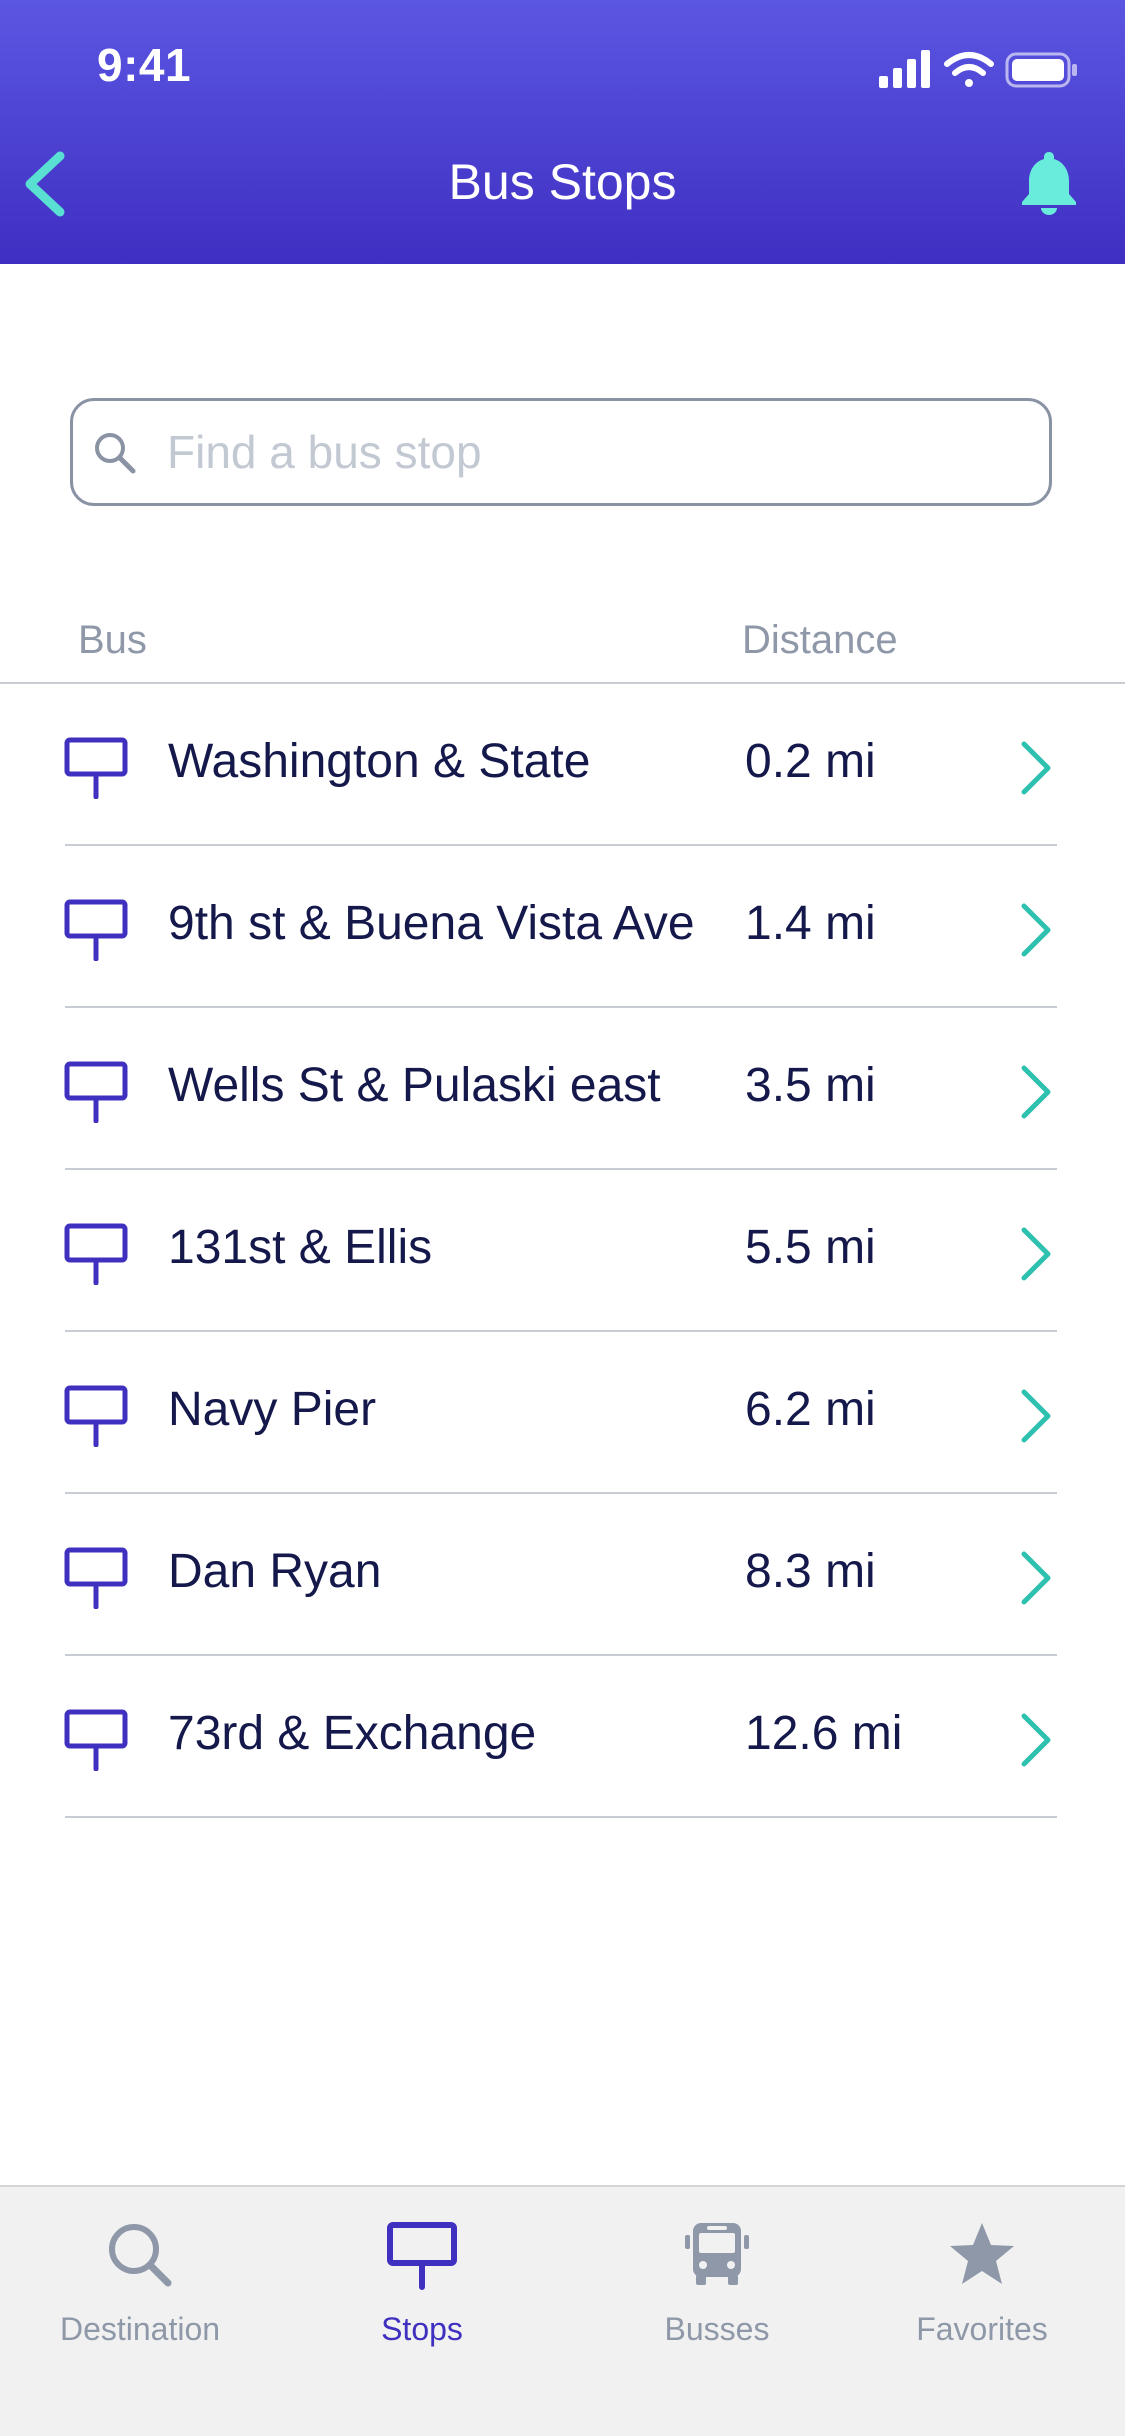 The width and height of the screenshot is (1125, 2436). I want to click on bus-stop-name: 73rd & Exchange, so click(352, 1733).